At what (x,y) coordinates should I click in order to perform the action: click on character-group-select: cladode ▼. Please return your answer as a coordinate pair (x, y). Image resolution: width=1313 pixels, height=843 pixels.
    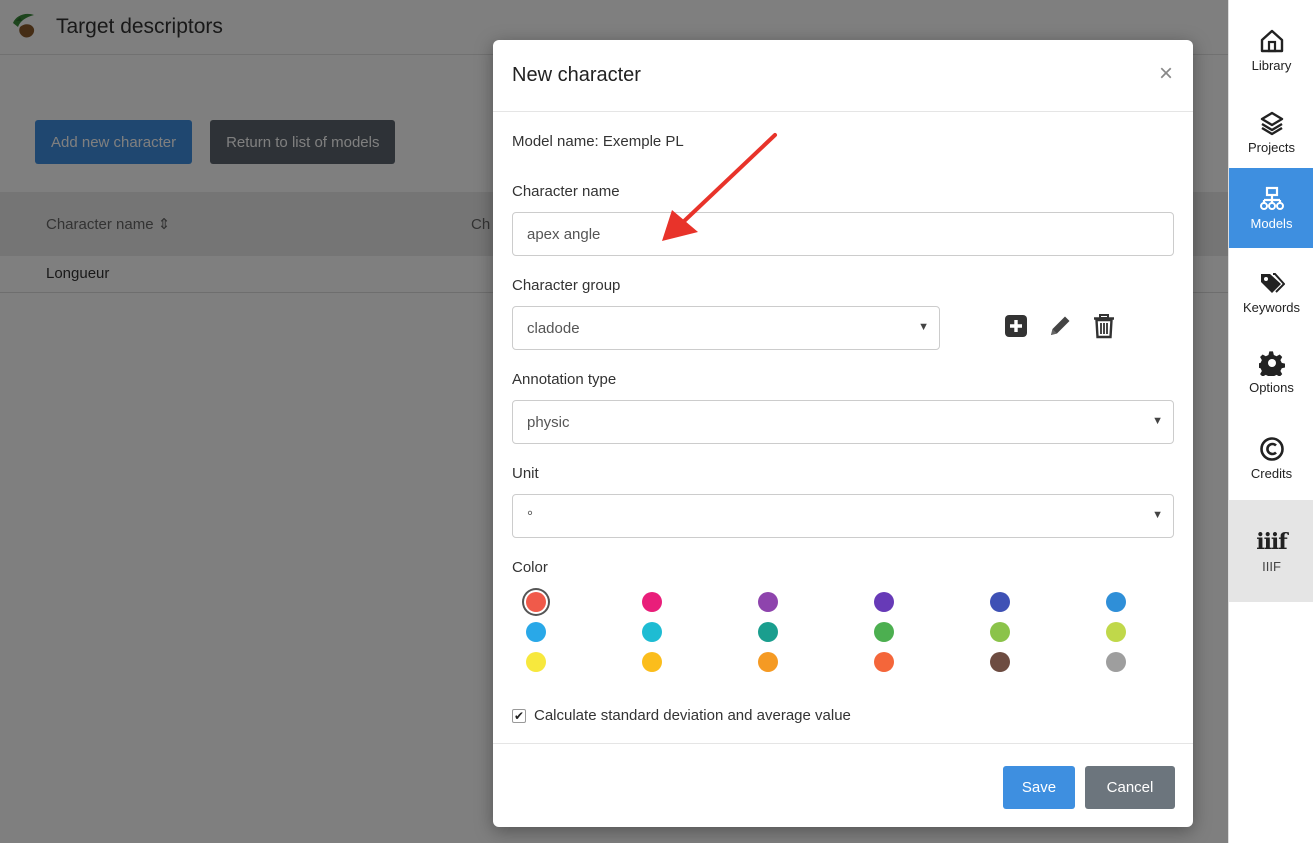
    Looking at the image, I should click on (726, 328).